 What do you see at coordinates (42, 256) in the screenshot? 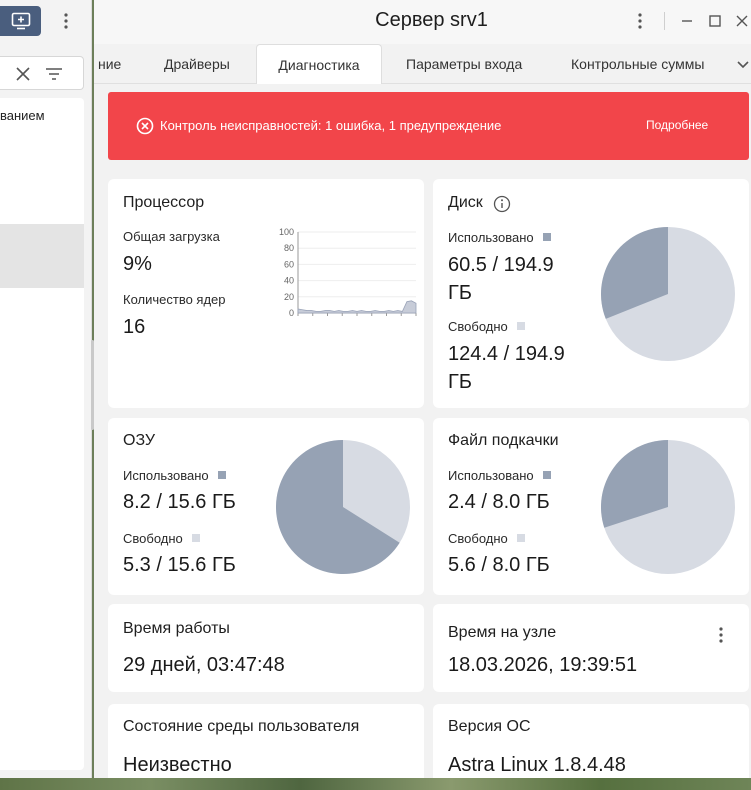
I see `tree-item-selected` at bounding box center [42, 256].